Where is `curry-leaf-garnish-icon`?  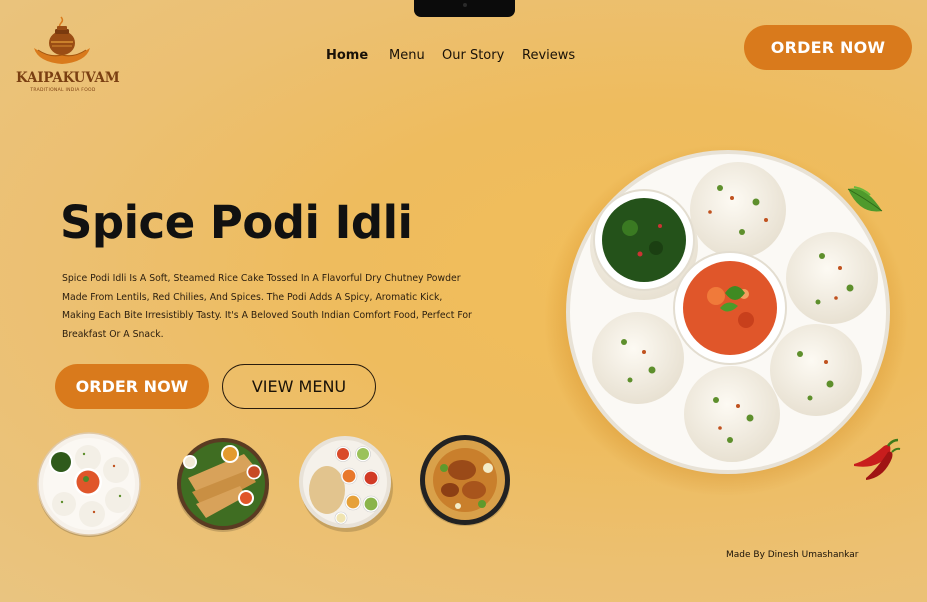
curry-leaf-garnish-icon is located at coordinates (865, 199).